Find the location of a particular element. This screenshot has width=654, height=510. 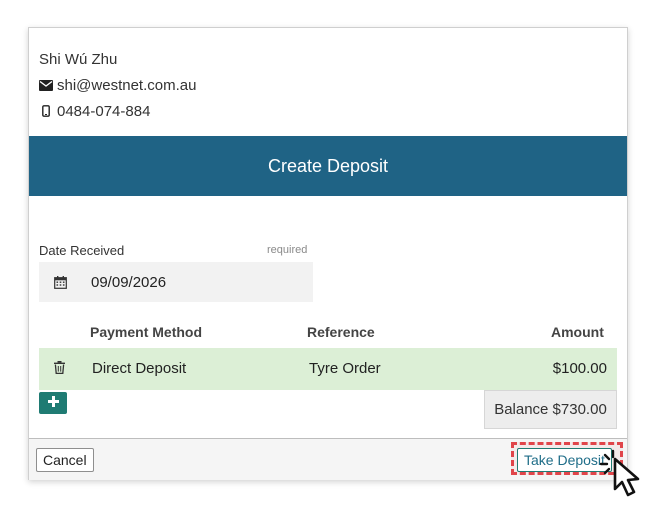

date-received-field: 09/09/2026 is located at coordinates (176, 282).